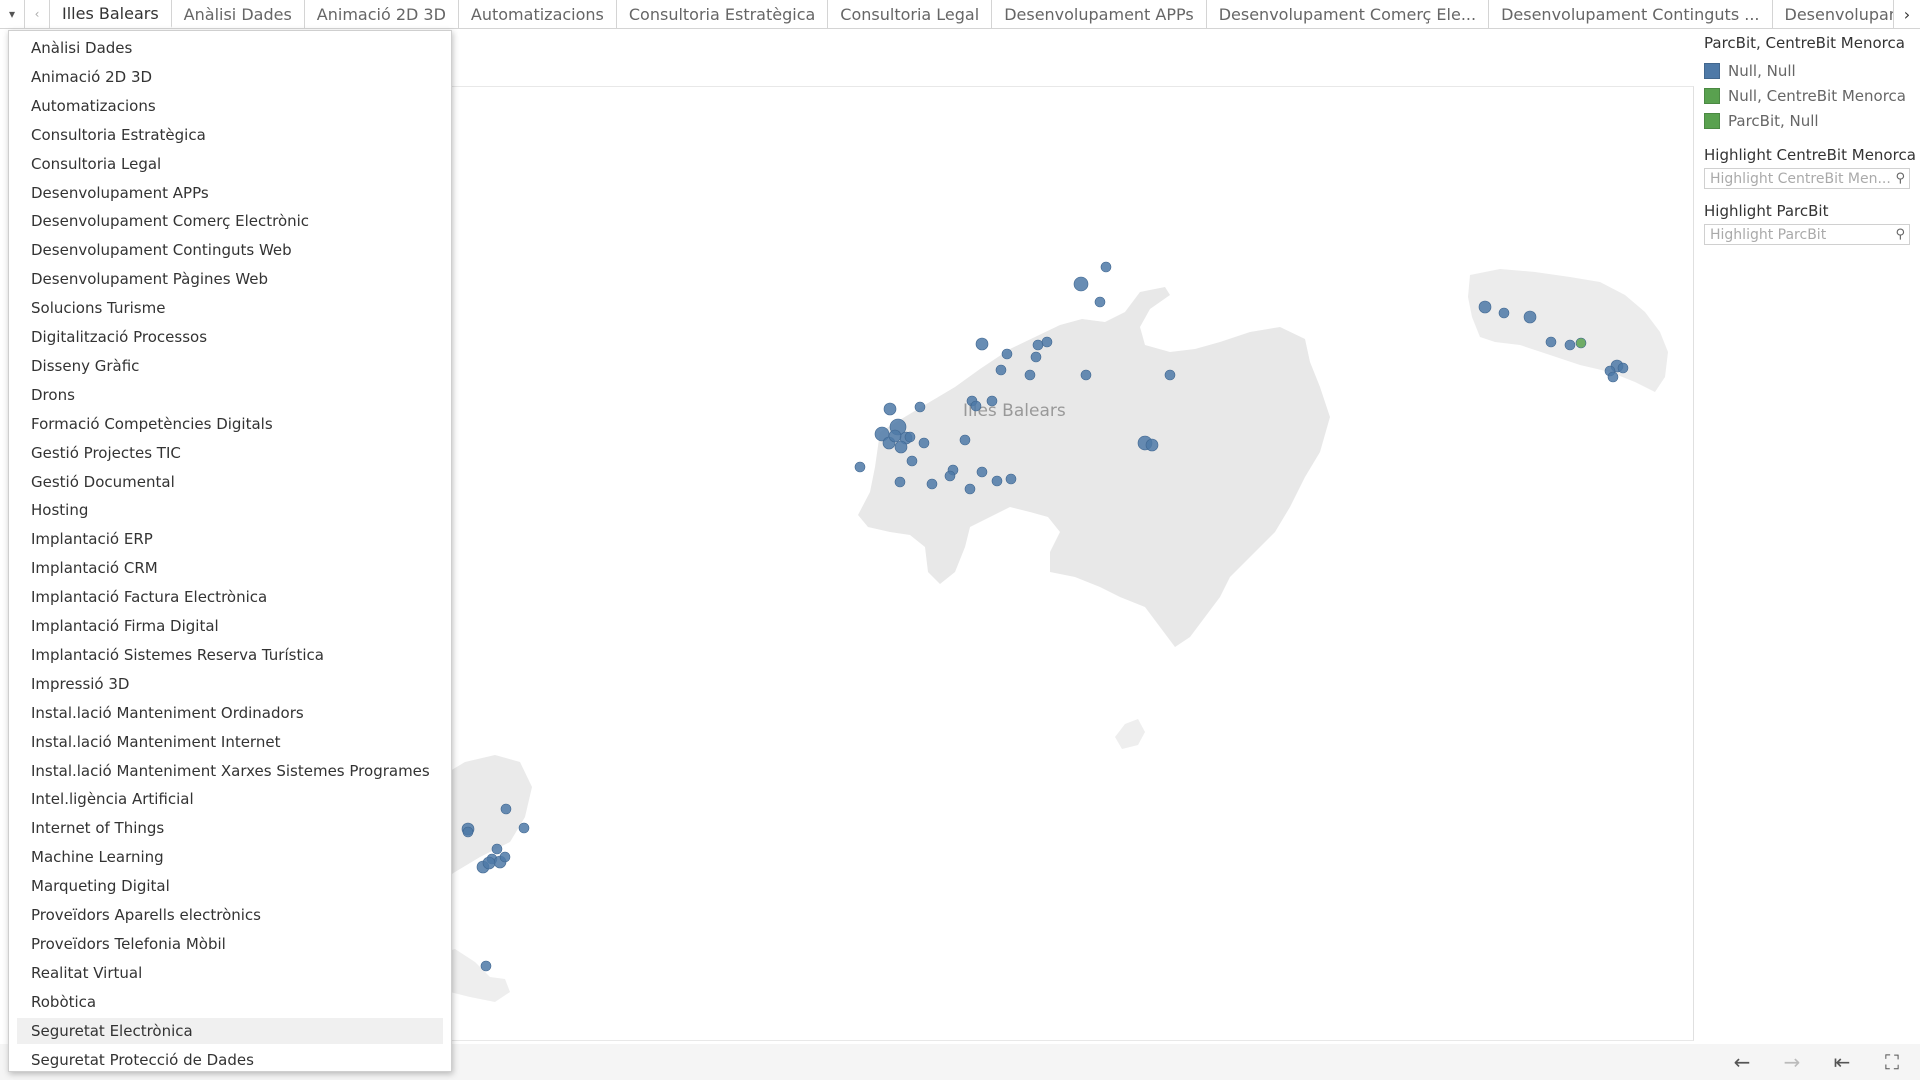 This screenshot has height=1080, width=1920. I want to click on dropdown-item: Instal.lació Manteniment Ordinadors, so click(230, 713).